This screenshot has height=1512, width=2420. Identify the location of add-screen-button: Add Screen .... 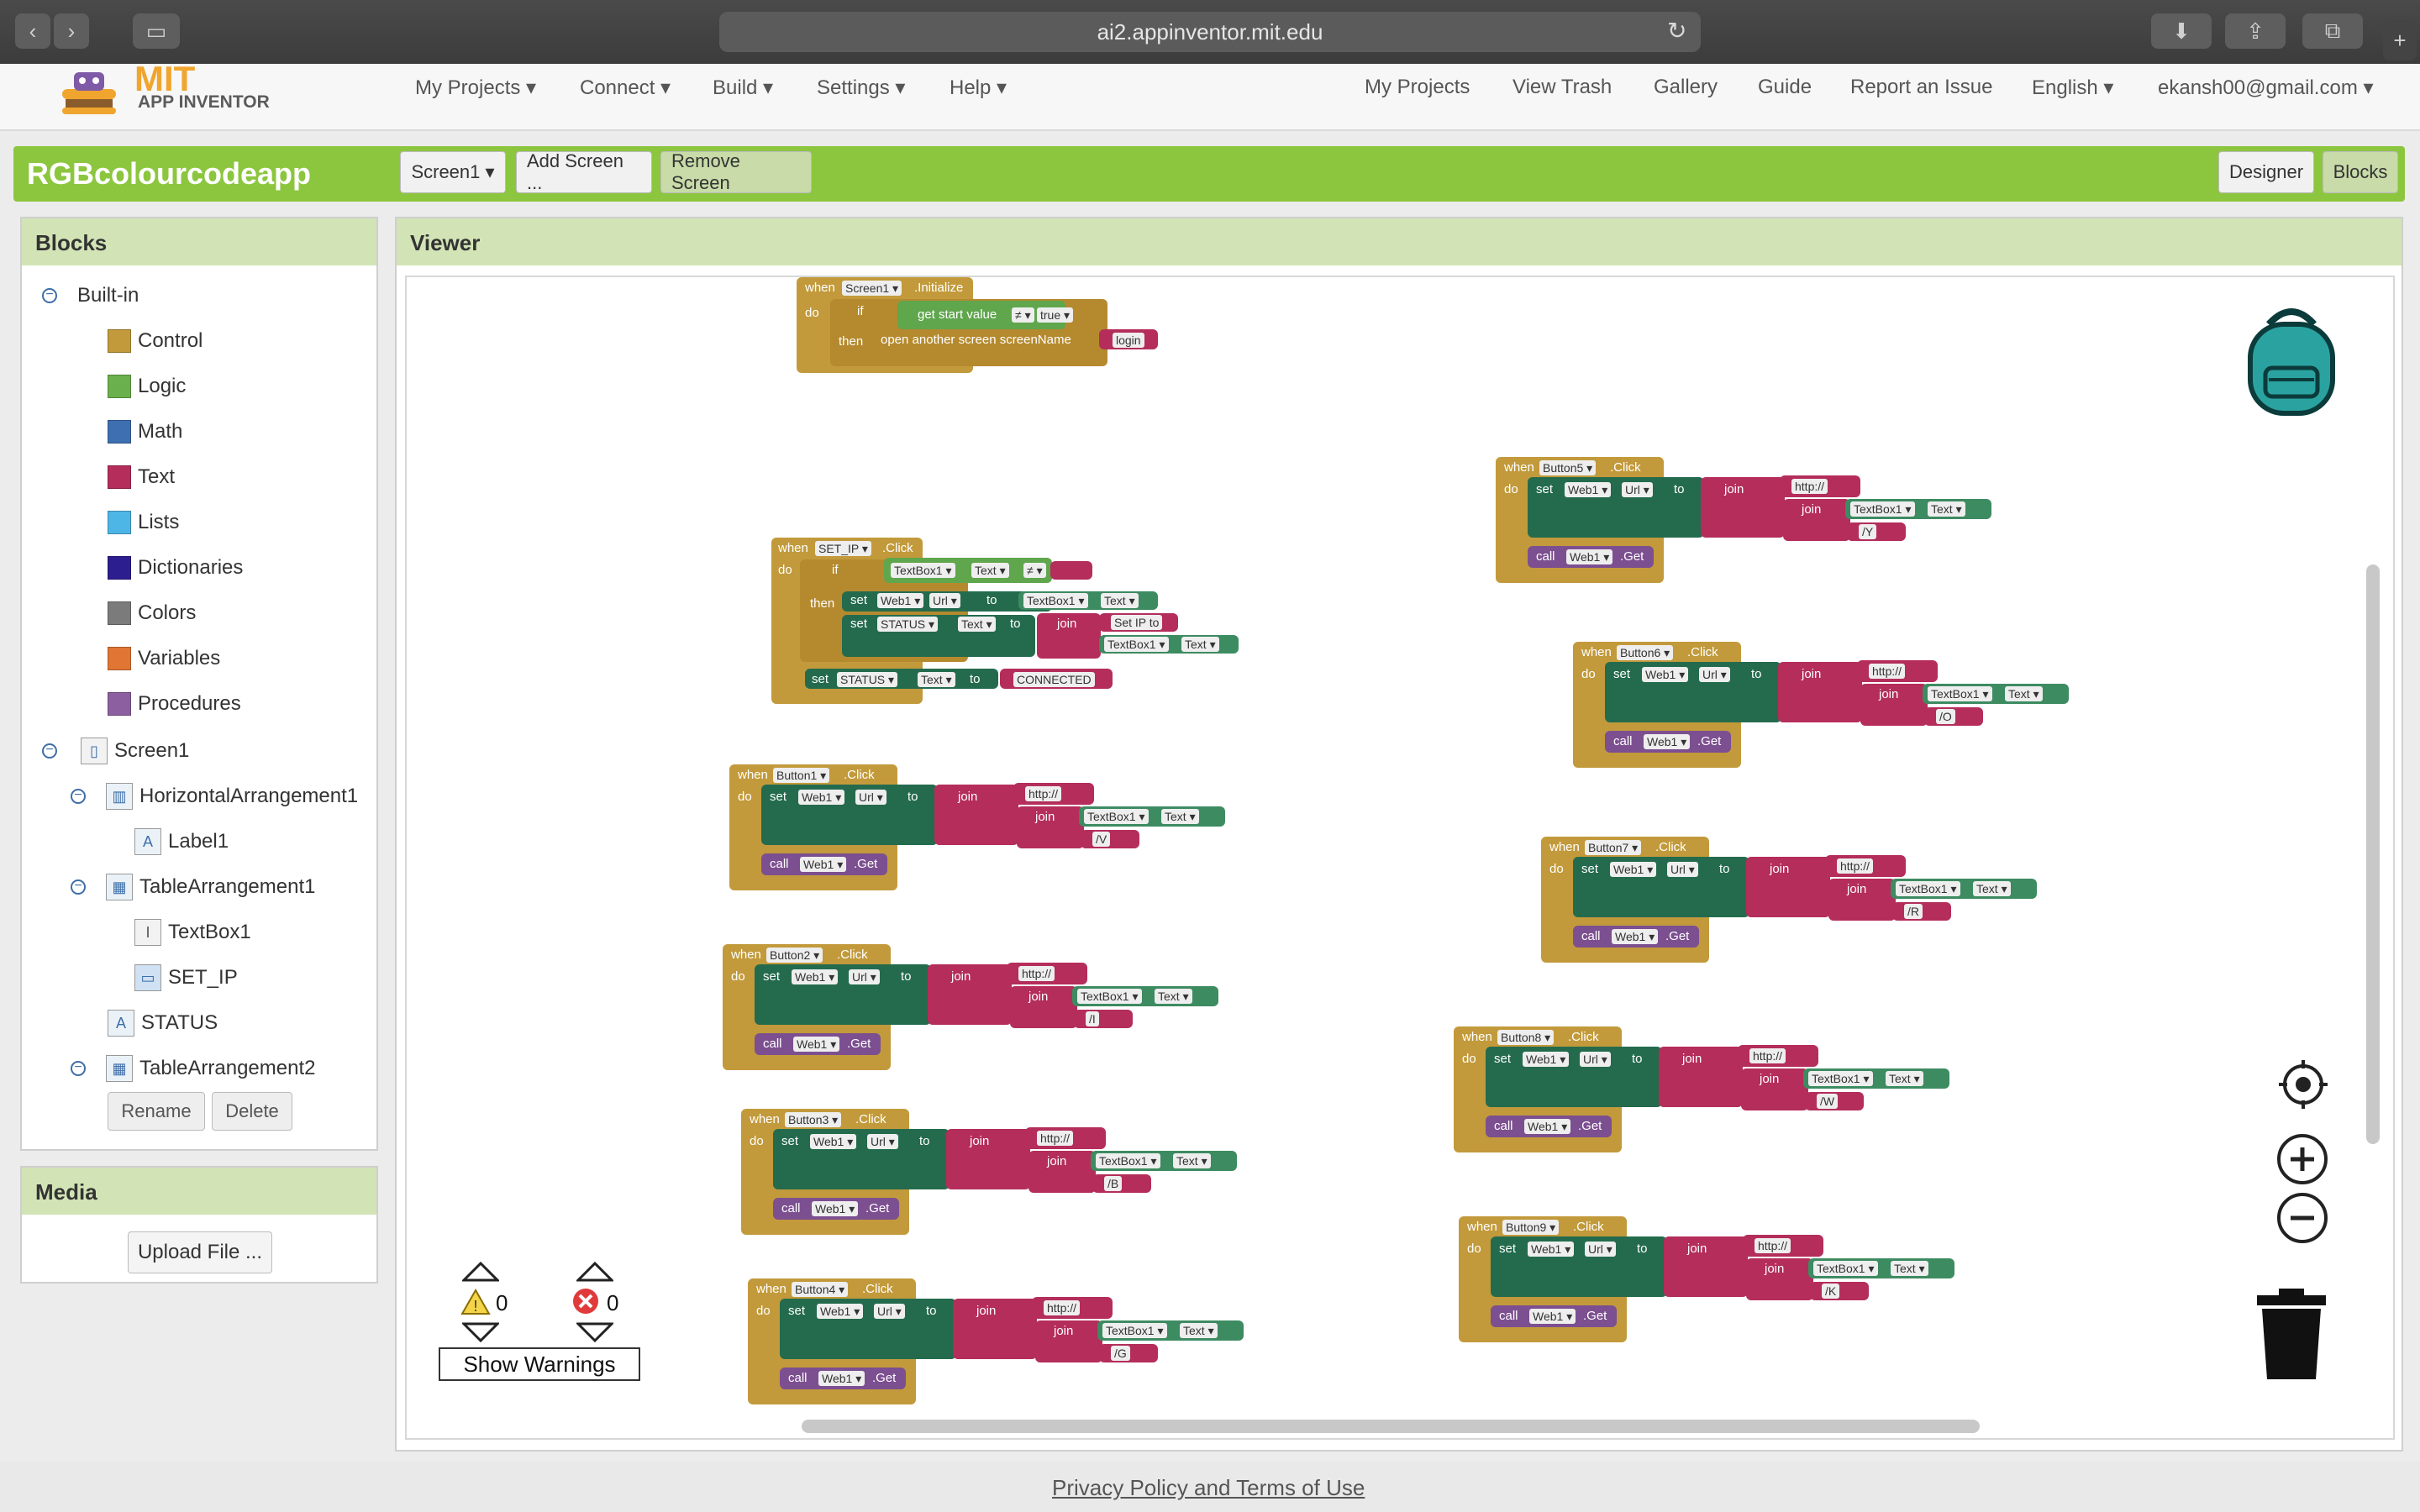
(584, 171).